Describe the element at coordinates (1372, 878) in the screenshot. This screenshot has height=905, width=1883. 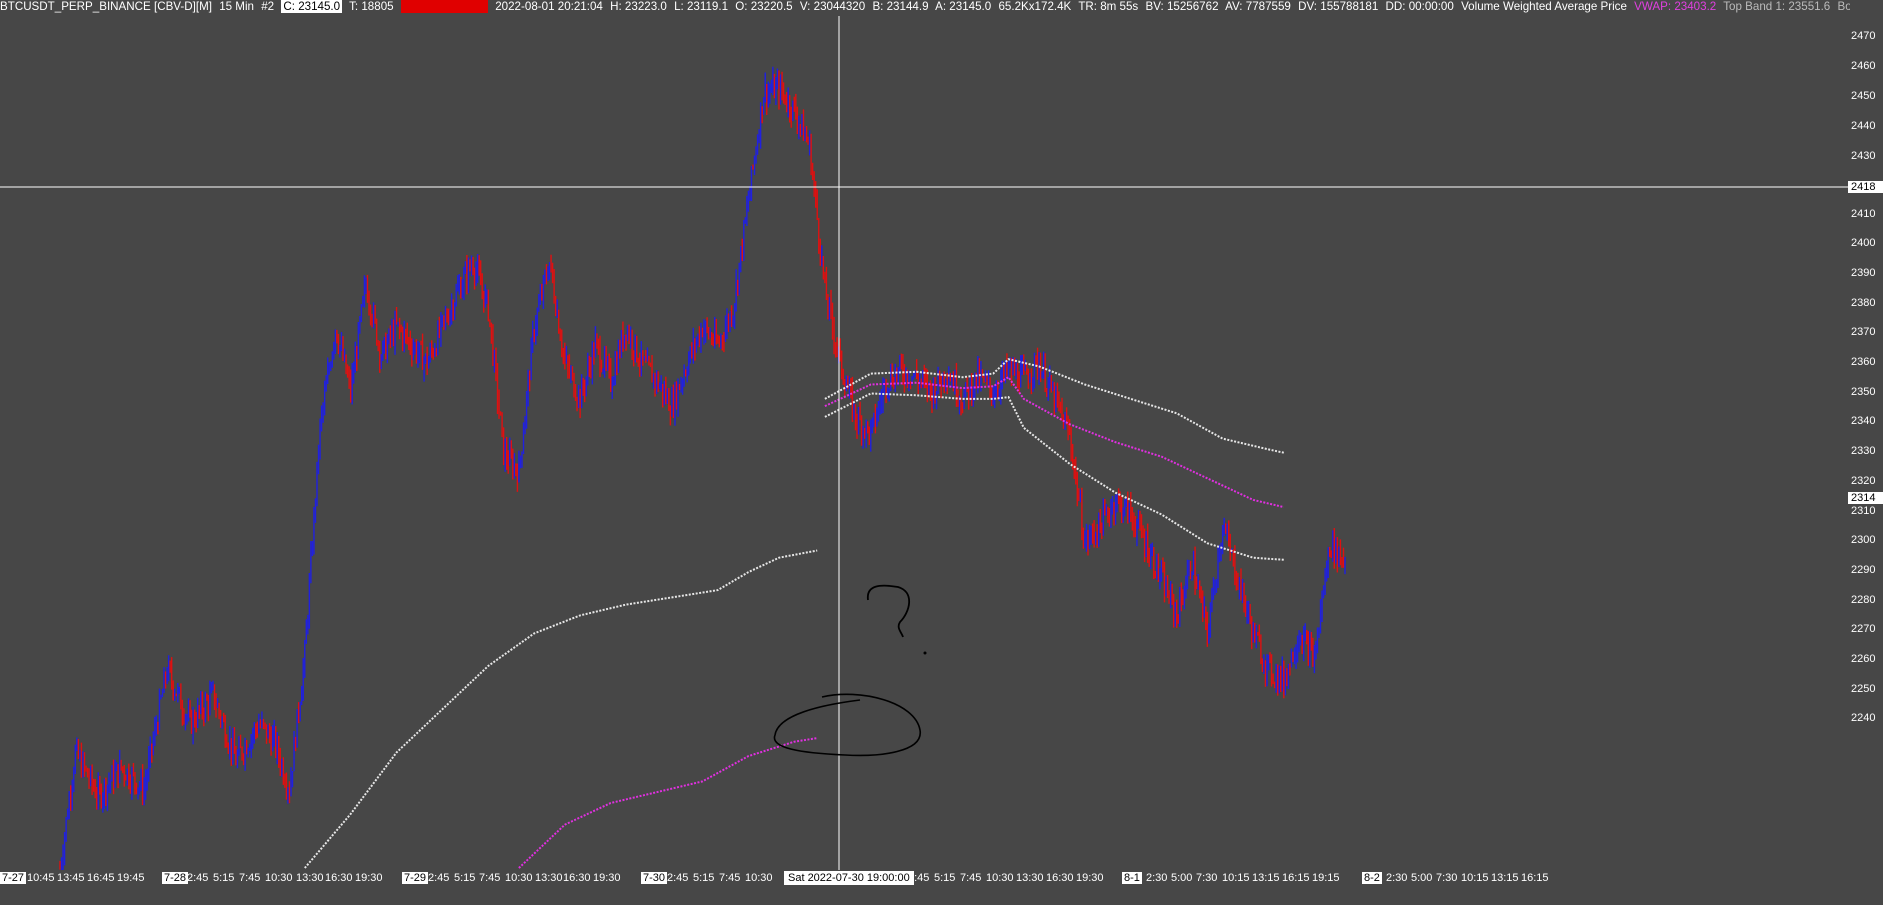
I see `time-date-tick: 8-2` at that location.